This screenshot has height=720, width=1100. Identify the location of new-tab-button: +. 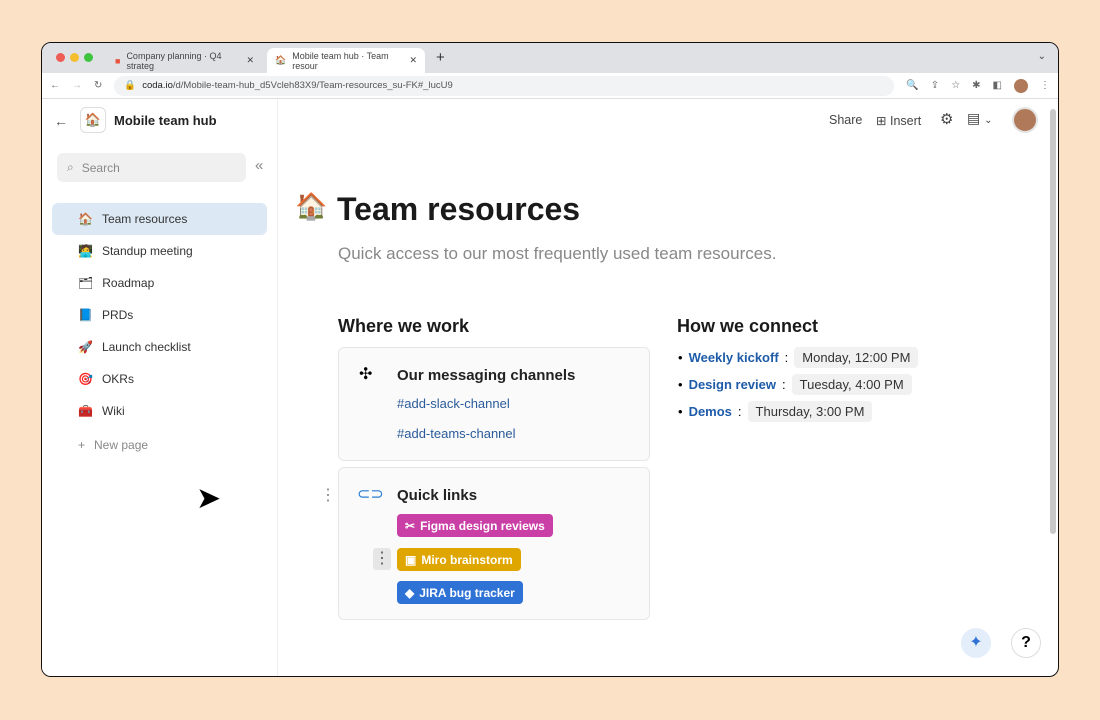
(440, 57).